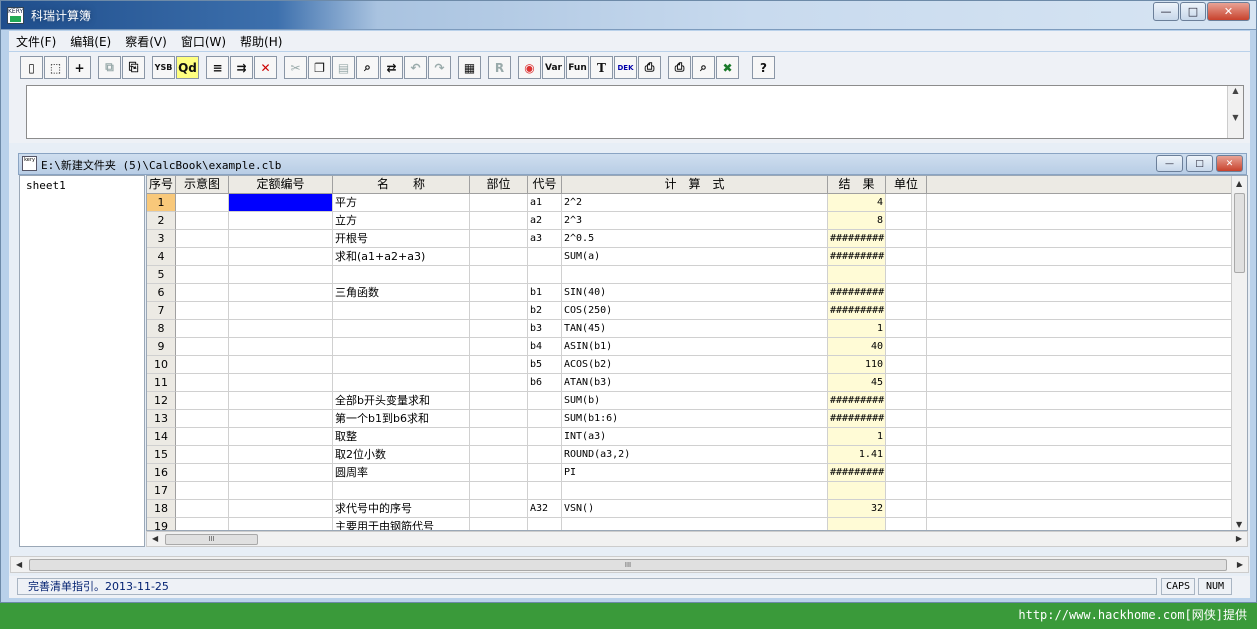  What do you see at coordinates (697, 437) in the screenshot?
I see `table-row: 14 取整 INT(a3) 1` at bounding box center [697, 437].